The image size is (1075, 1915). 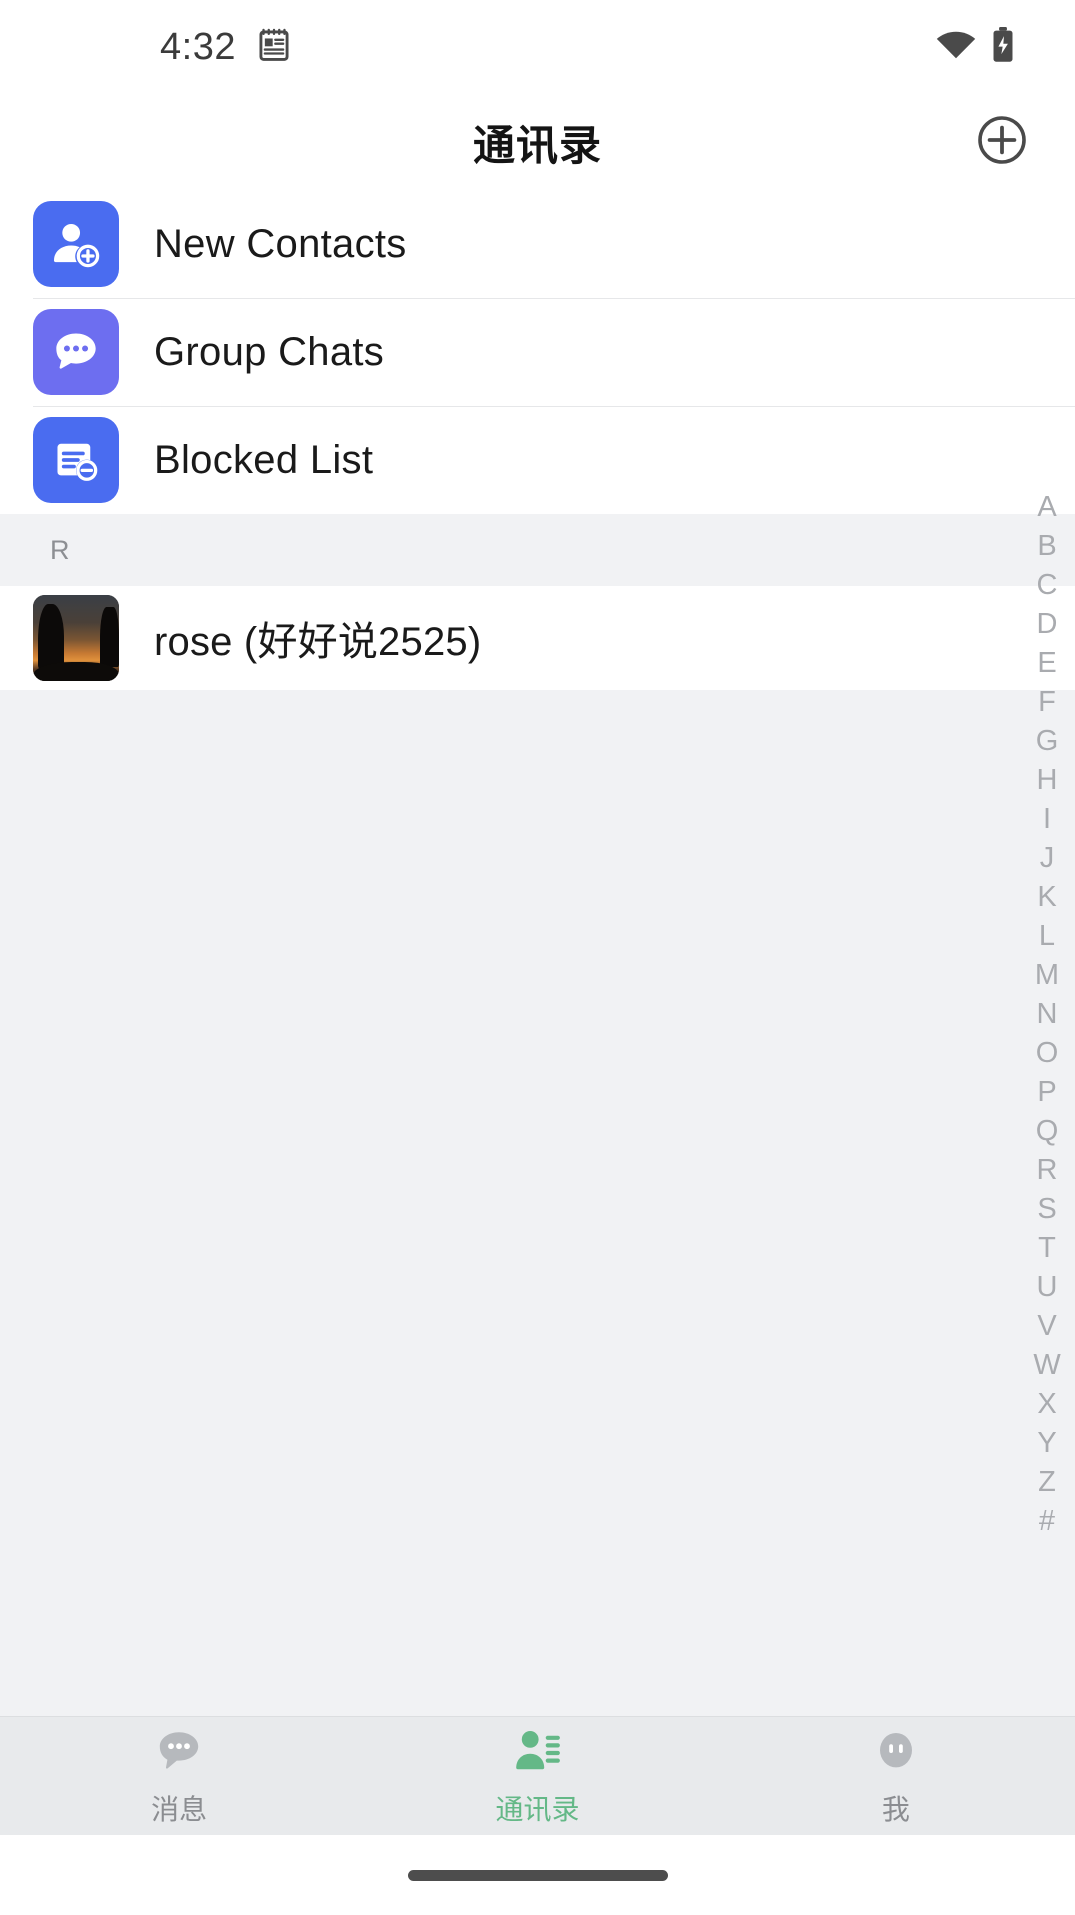 I want to click on menu-item-label: Group Chats, so click(x=269, y=351).